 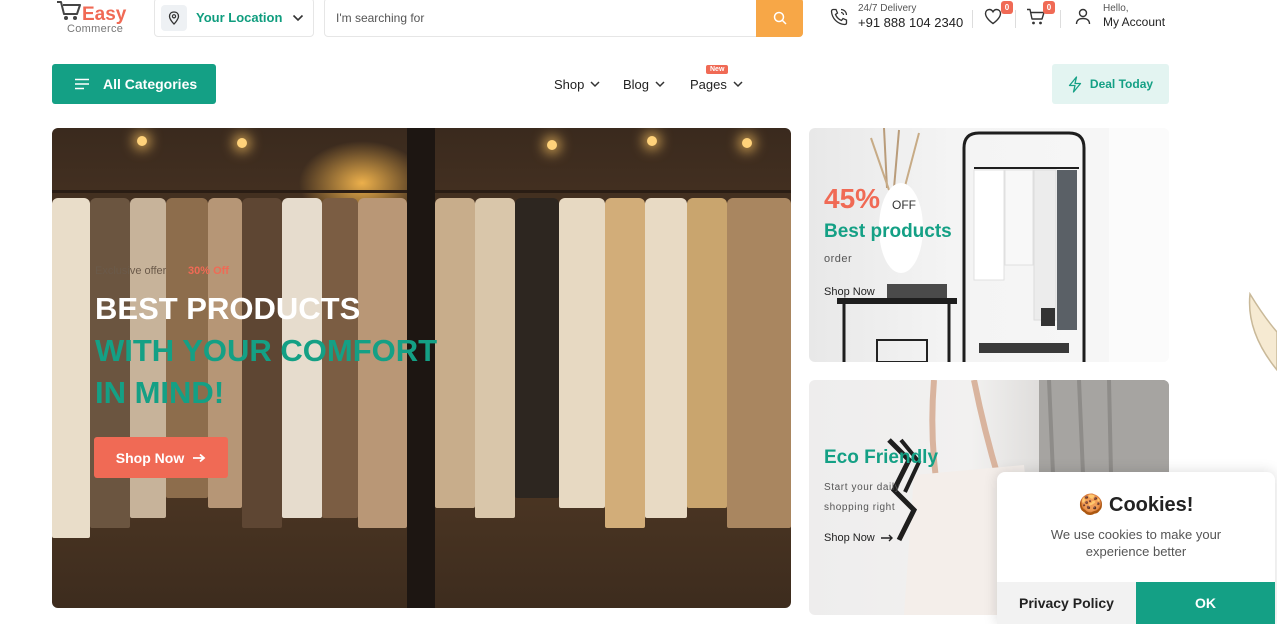 I want to click on nav-item-label: Blog, so click(x=636, y=84).